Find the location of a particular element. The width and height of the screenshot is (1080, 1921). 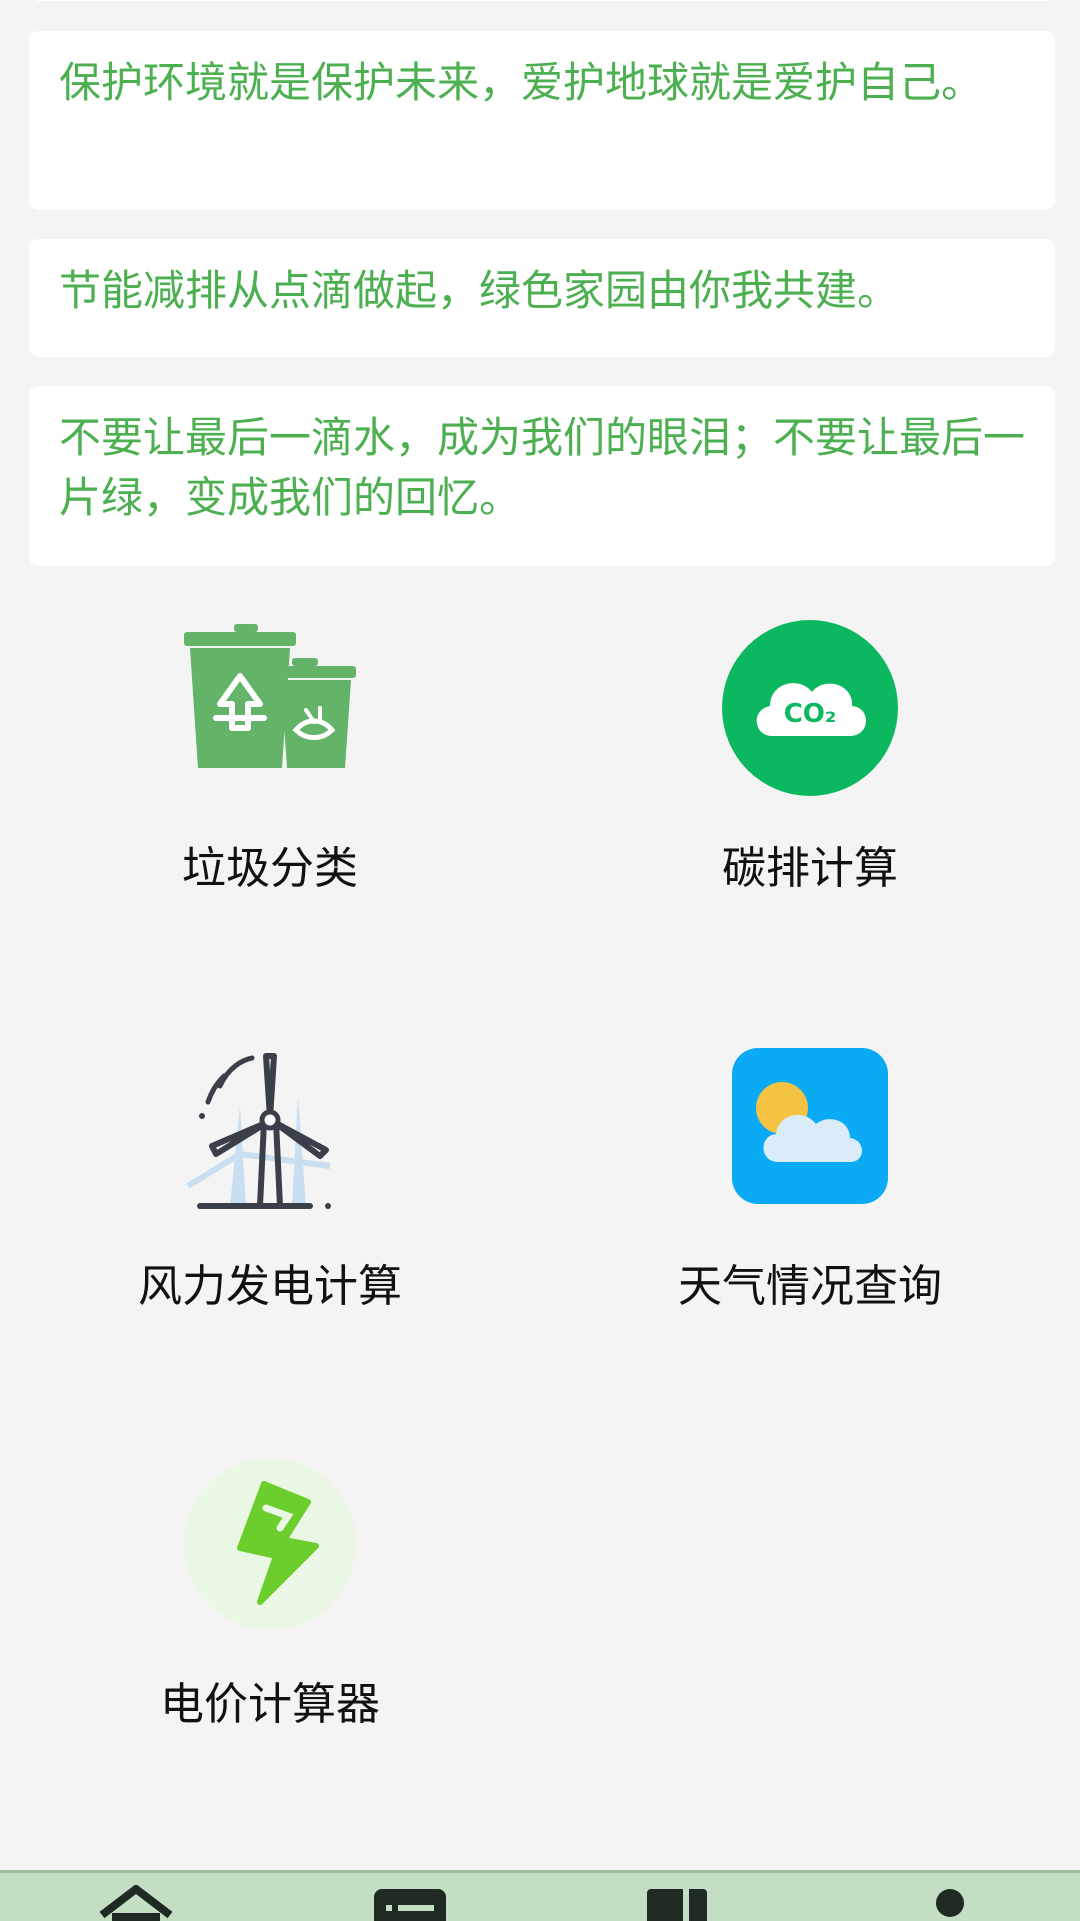

user-icon is located at coordinates (950, 1903).